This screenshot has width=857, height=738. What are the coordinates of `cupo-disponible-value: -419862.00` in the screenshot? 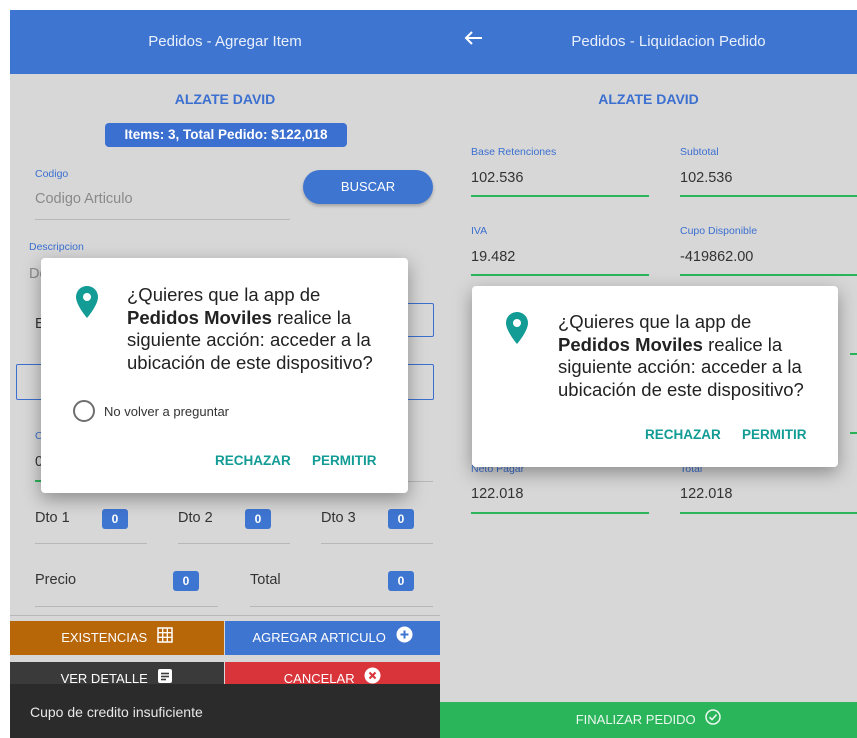 It's located at (717, 257).